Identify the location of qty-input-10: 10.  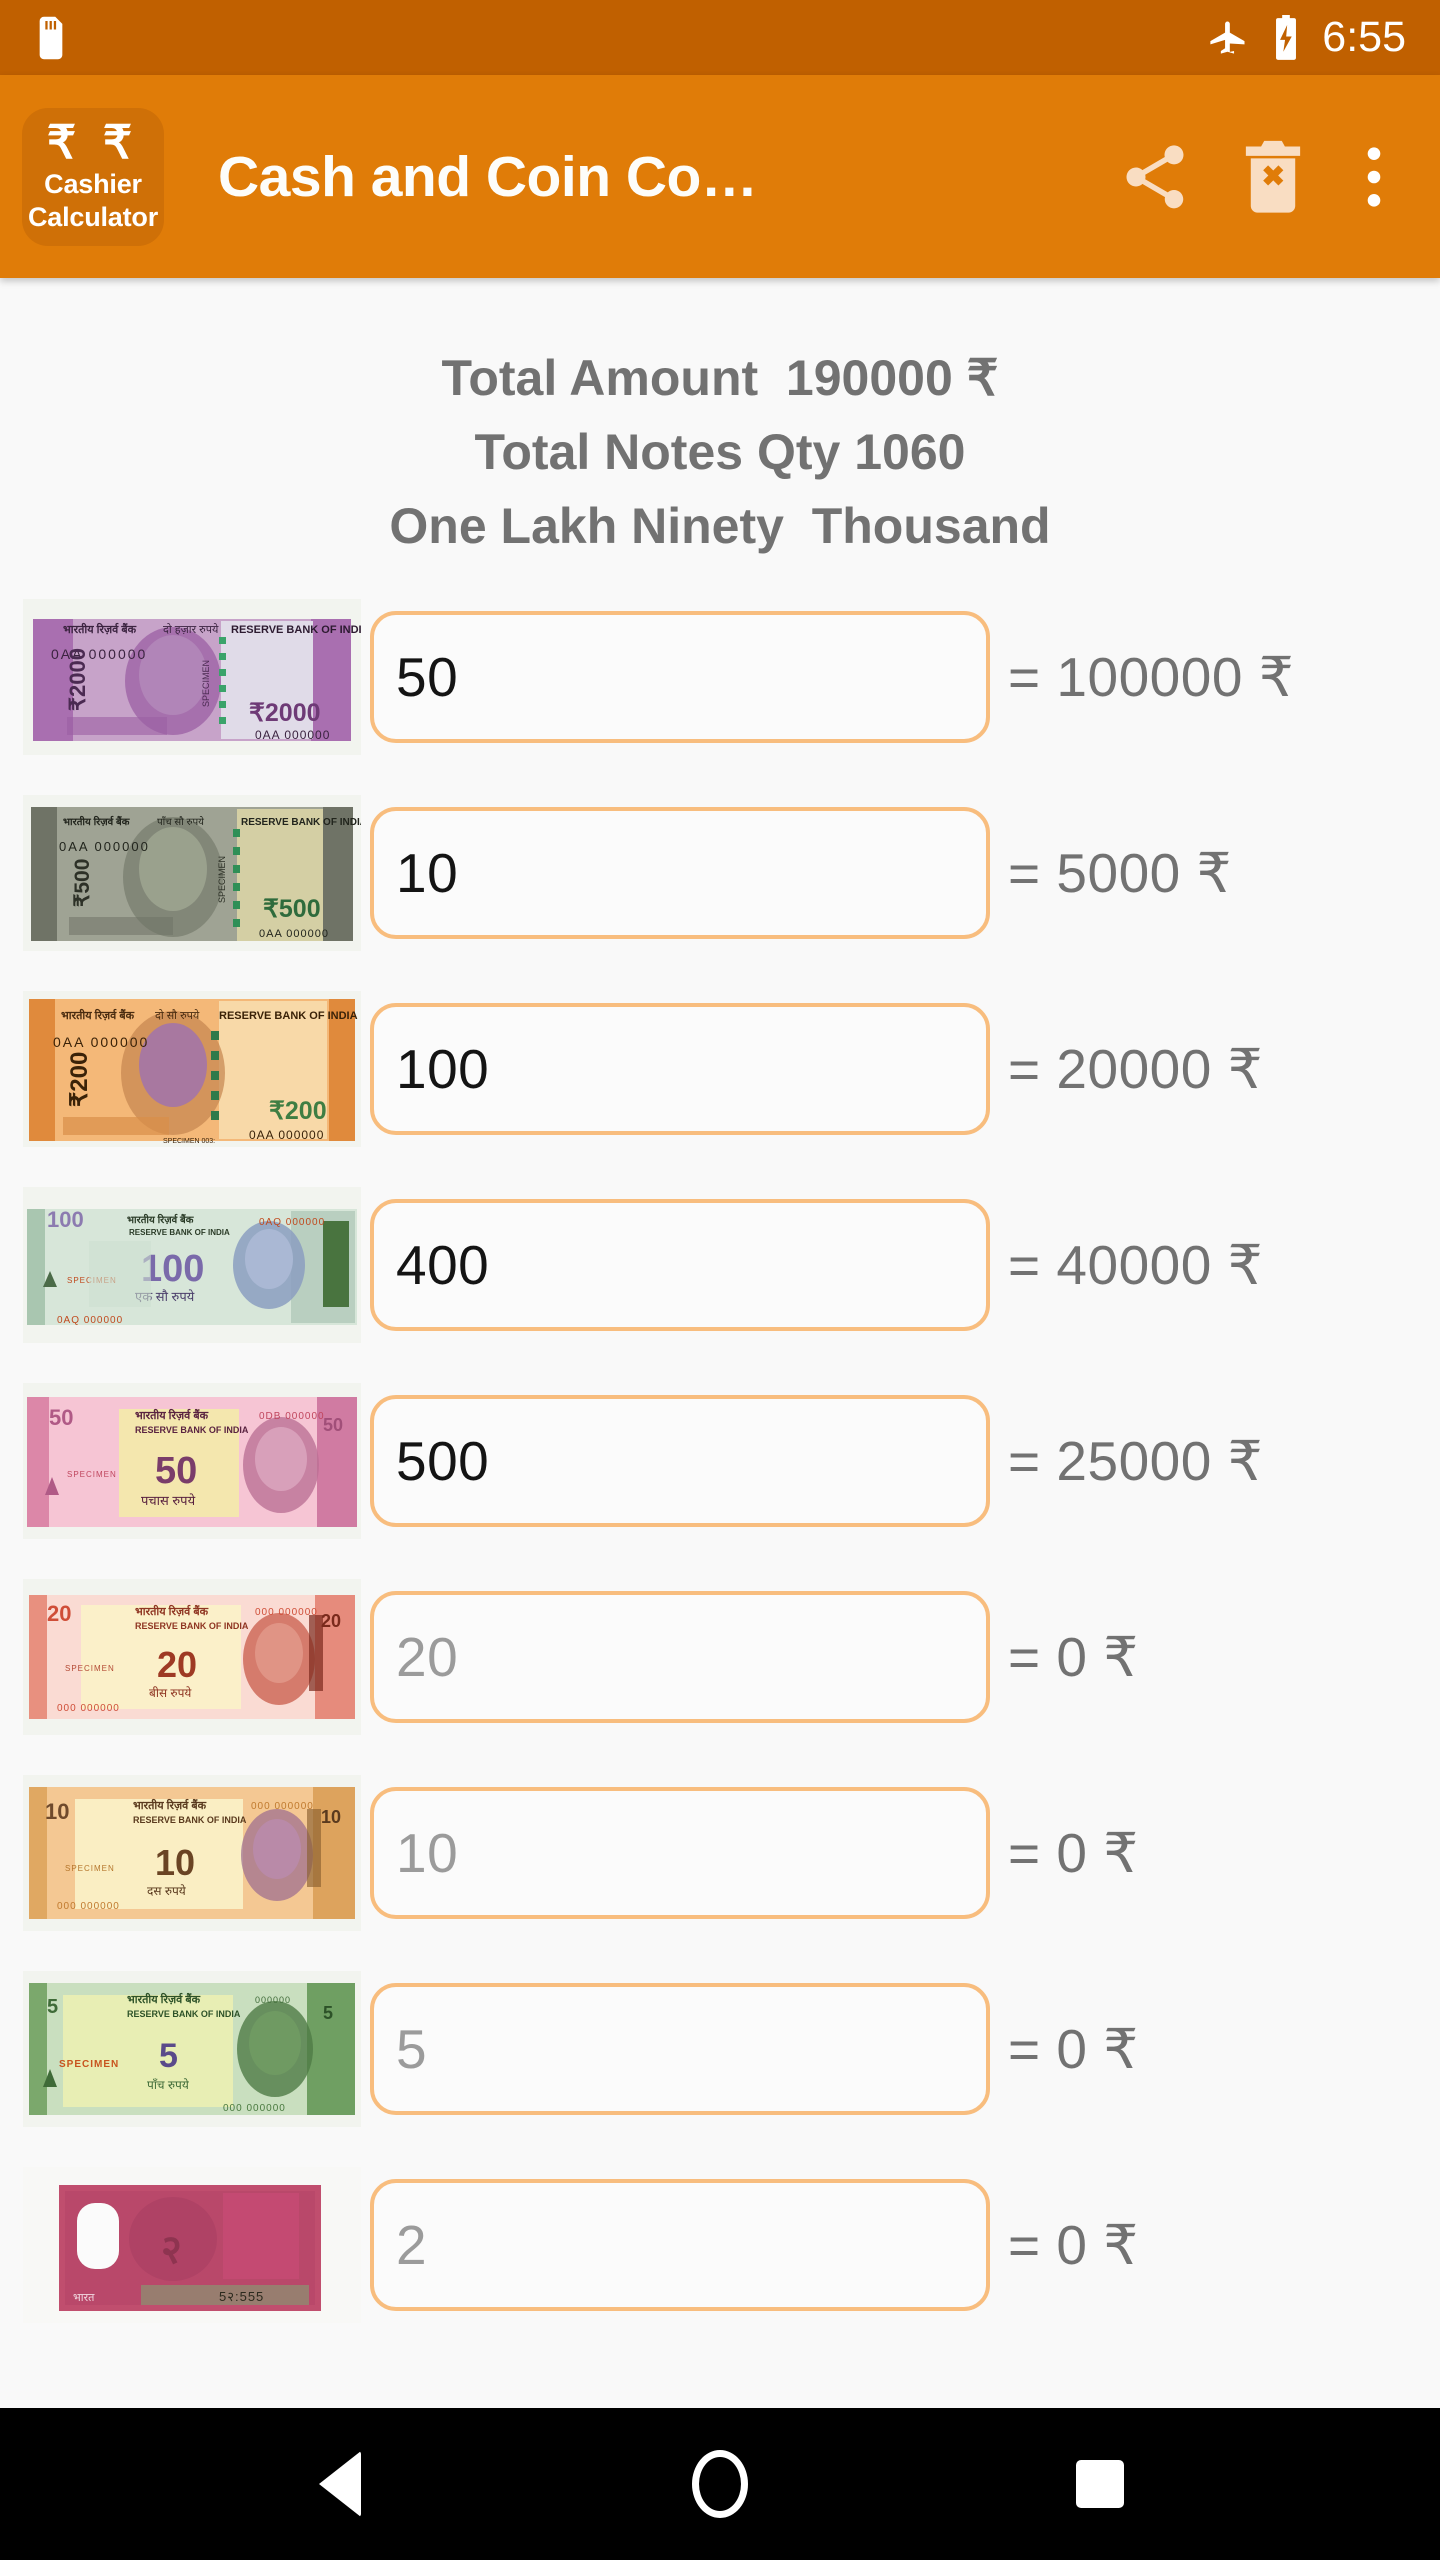
(680, 1853).